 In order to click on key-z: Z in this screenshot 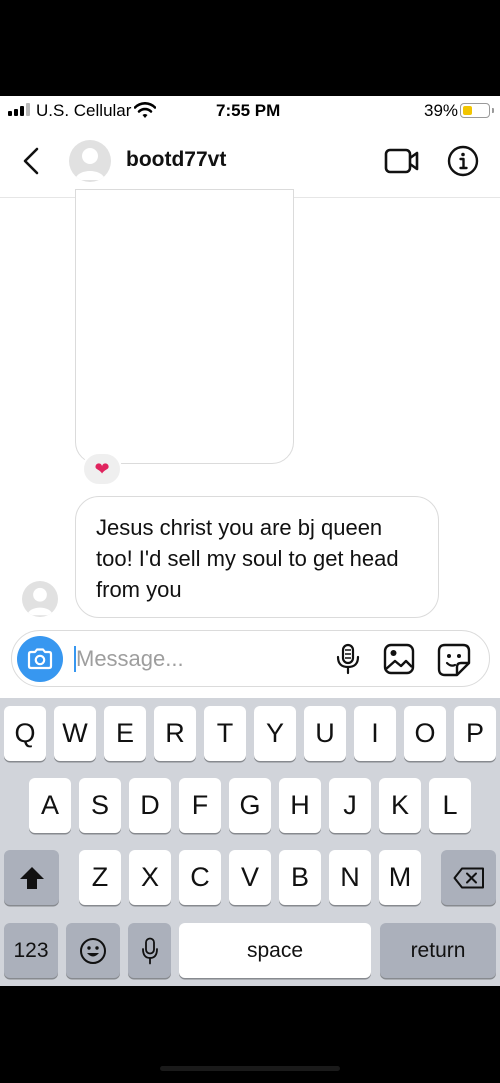, I will do `click(100, 877)`.